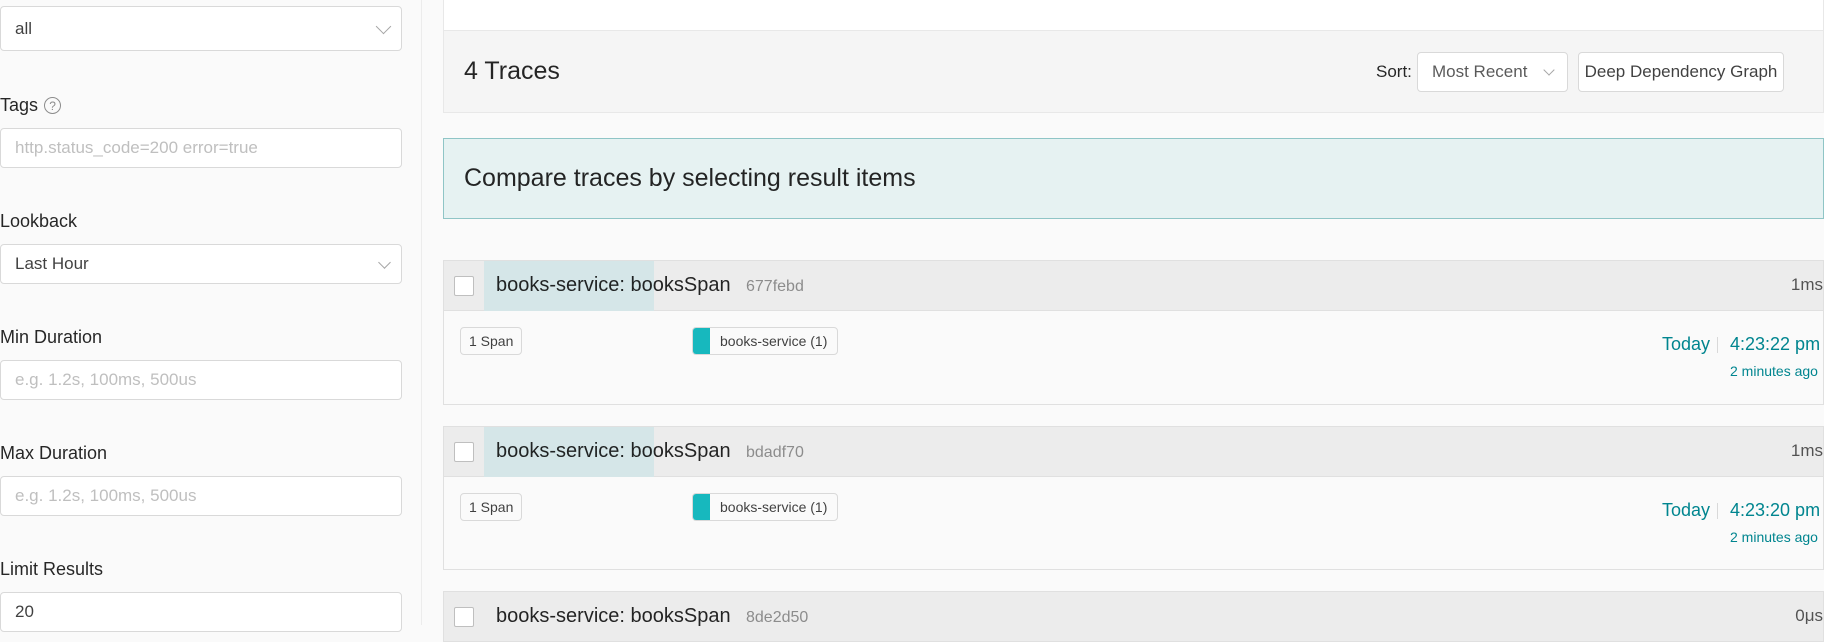 Image resolution: width=1824 pixels, height=642 pixels. What do you see at coordinates (690, 178) in the screenshot?
I see `compare-banner-text: Compare traces by selecting result items` at bounding box center [690, 178].